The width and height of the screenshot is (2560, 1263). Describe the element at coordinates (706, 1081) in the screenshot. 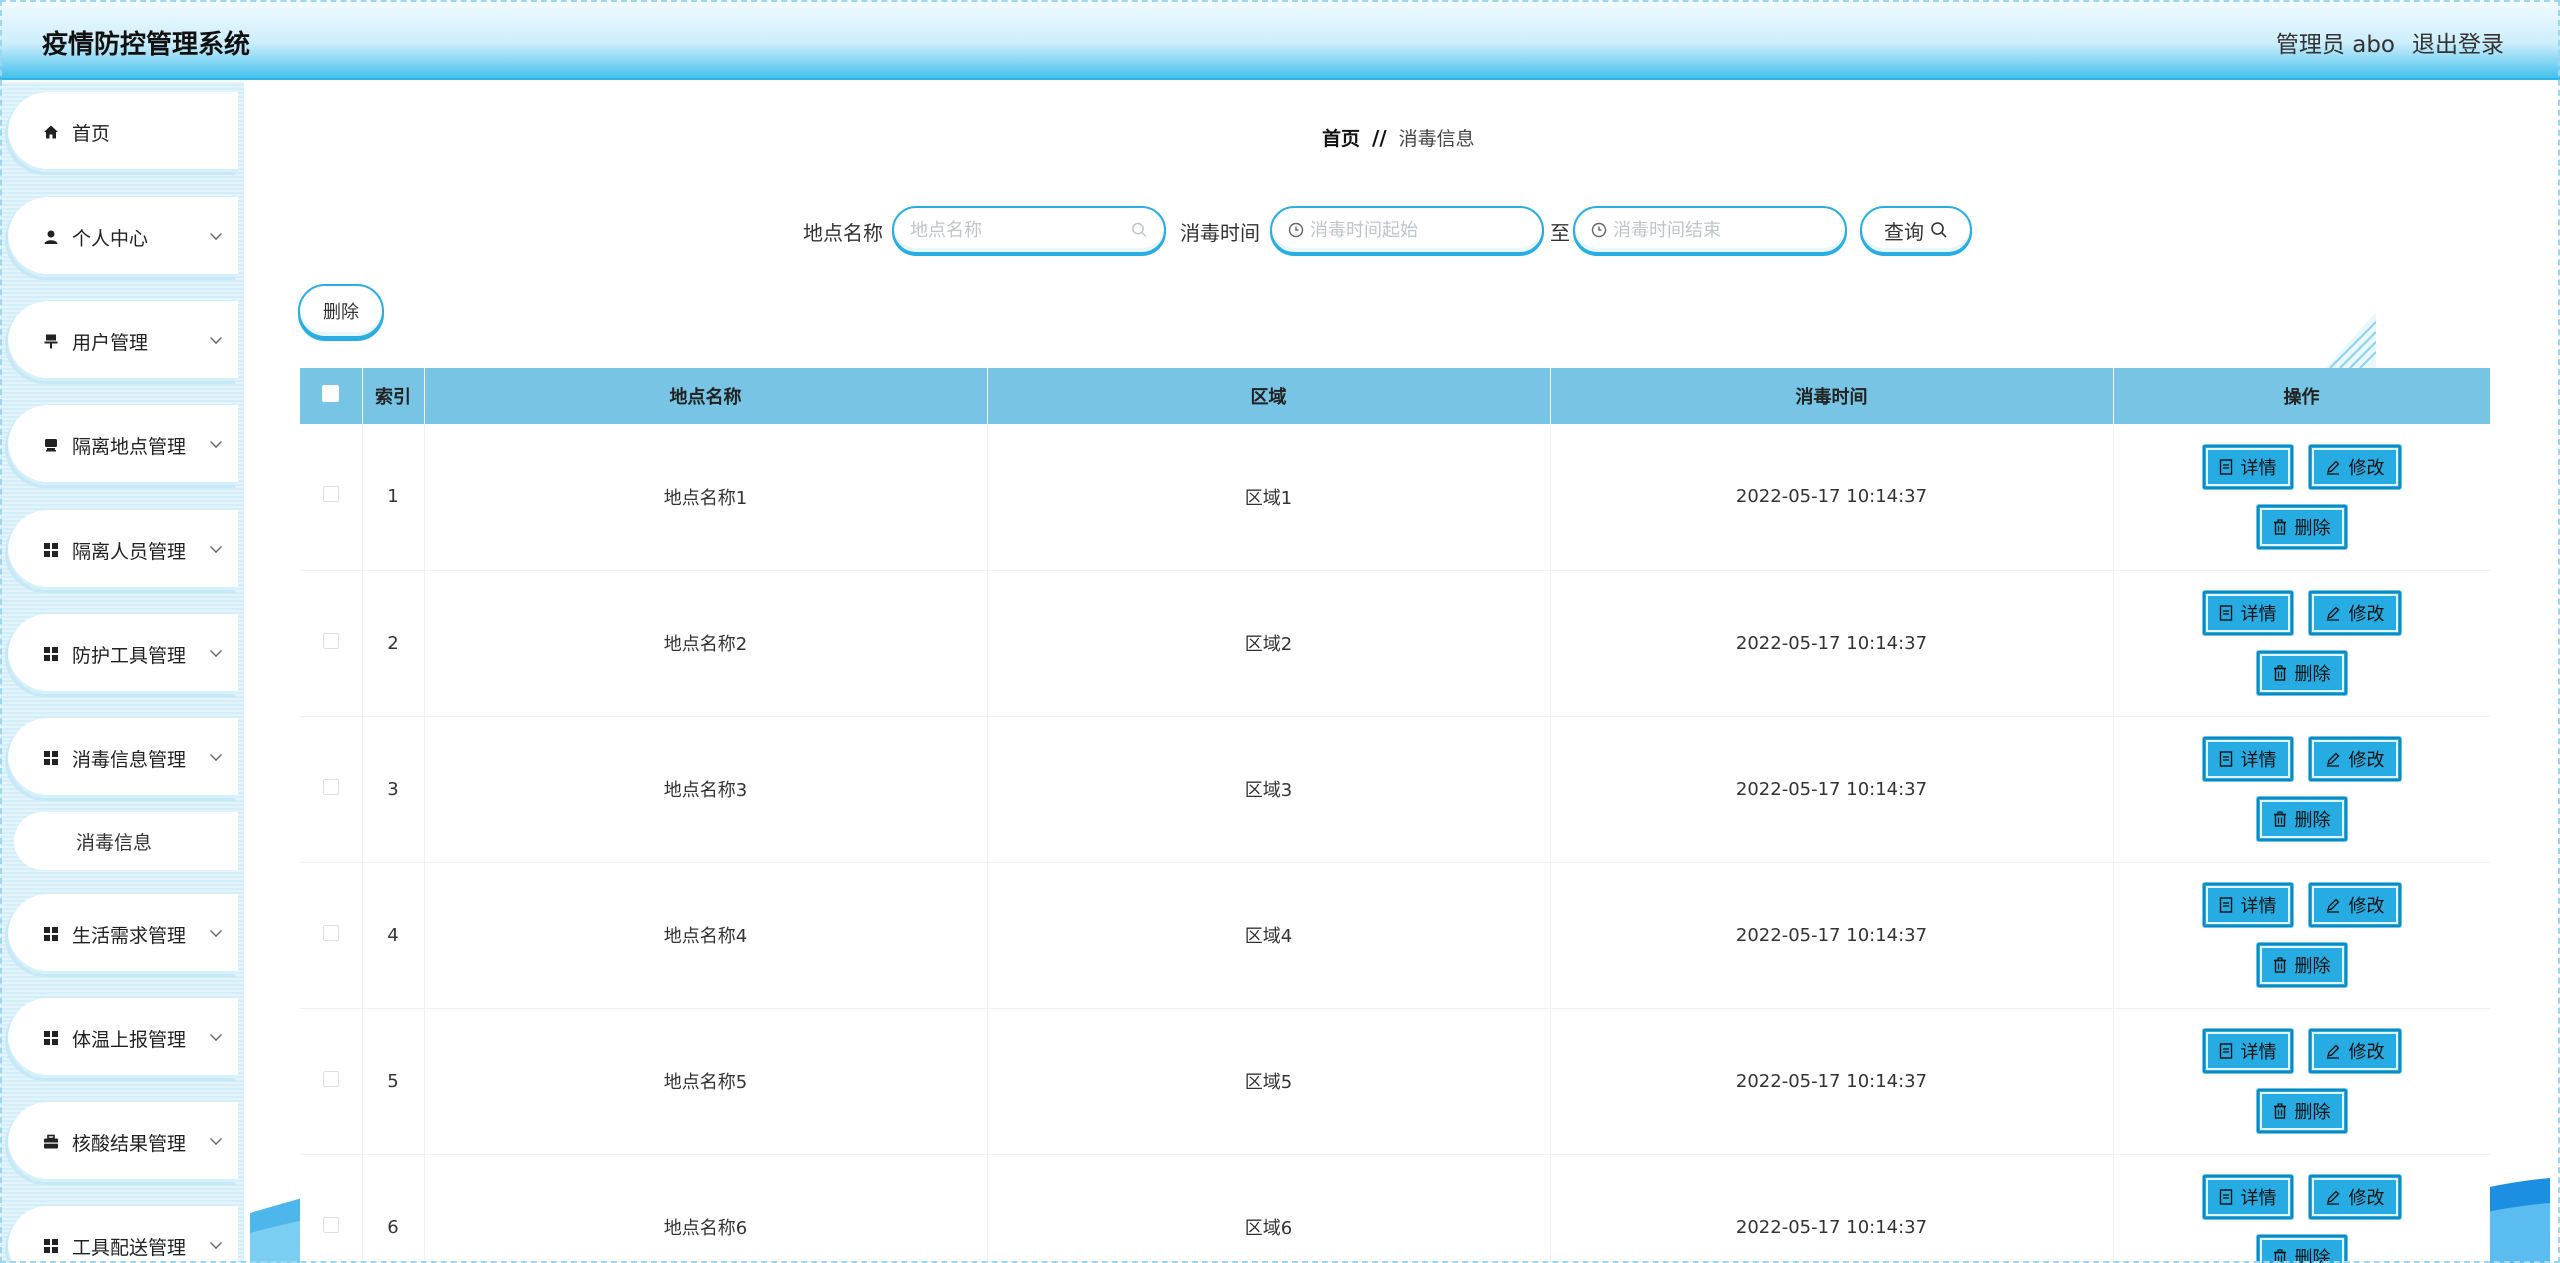

I see `place-cell: 地点名称5` at that location.